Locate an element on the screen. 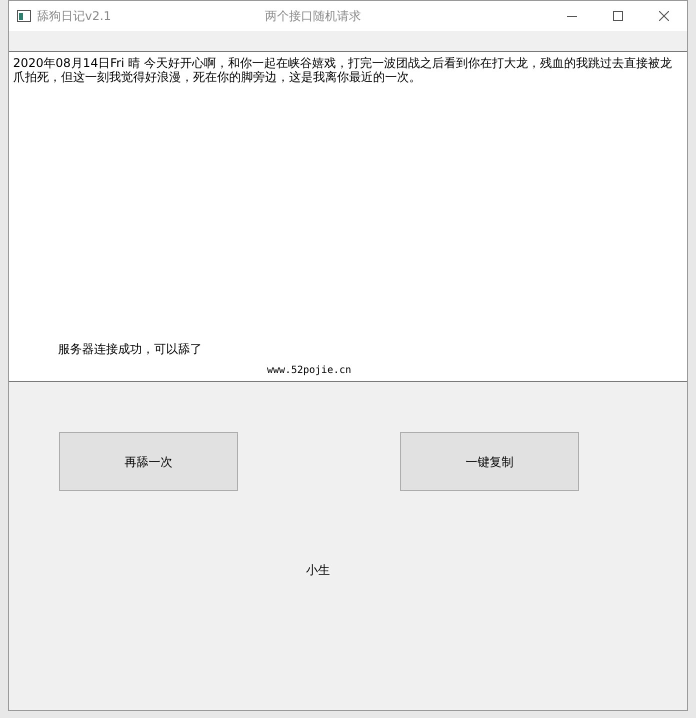 This screenshot has height=718, width=696. window-title: 舔狗日记v2.1 is located at coordinates (74, 16).